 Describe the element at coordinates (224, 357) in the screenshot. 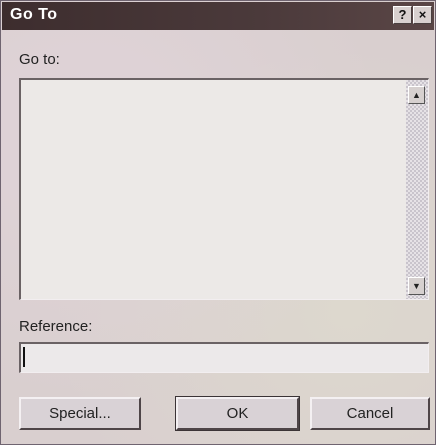

I see `reference-input` at that location.